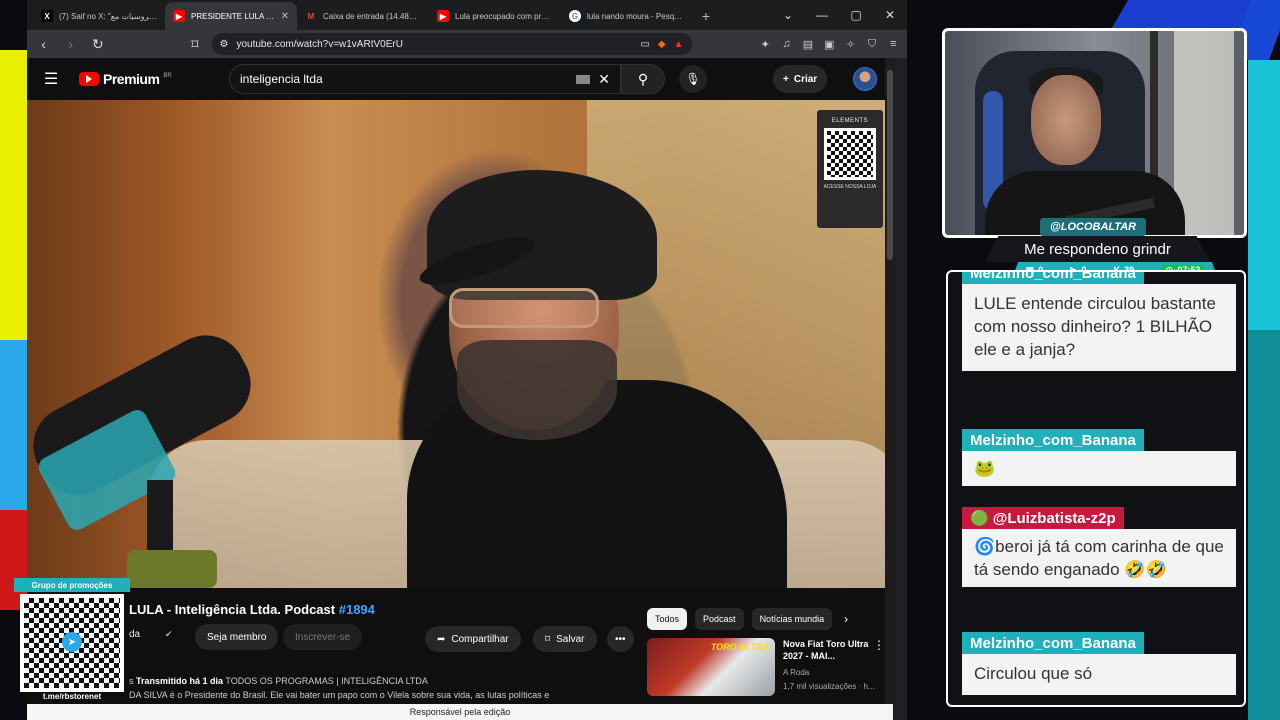  Describe the element at coordinates (125, 79) in the screenshot. I see `youtube-logo: Premium BR` at that location.